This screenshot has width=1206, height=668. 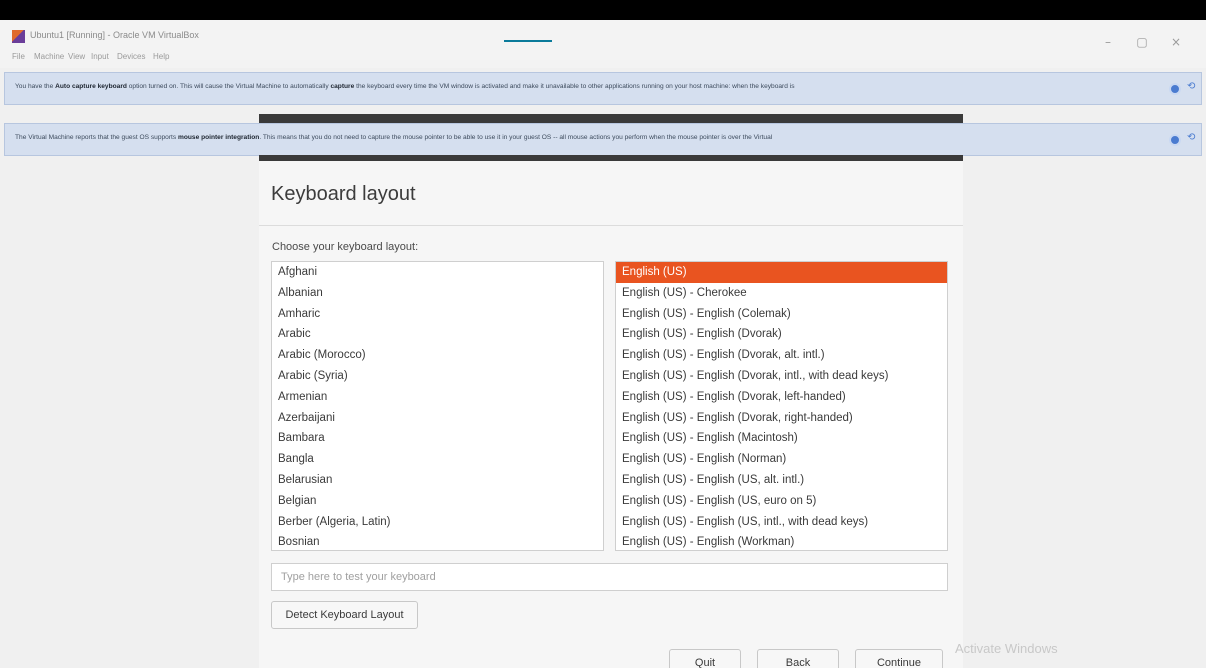 I want to click on layout-list-item: Berber (Algeria, Latin), so click(x=437, y=522).